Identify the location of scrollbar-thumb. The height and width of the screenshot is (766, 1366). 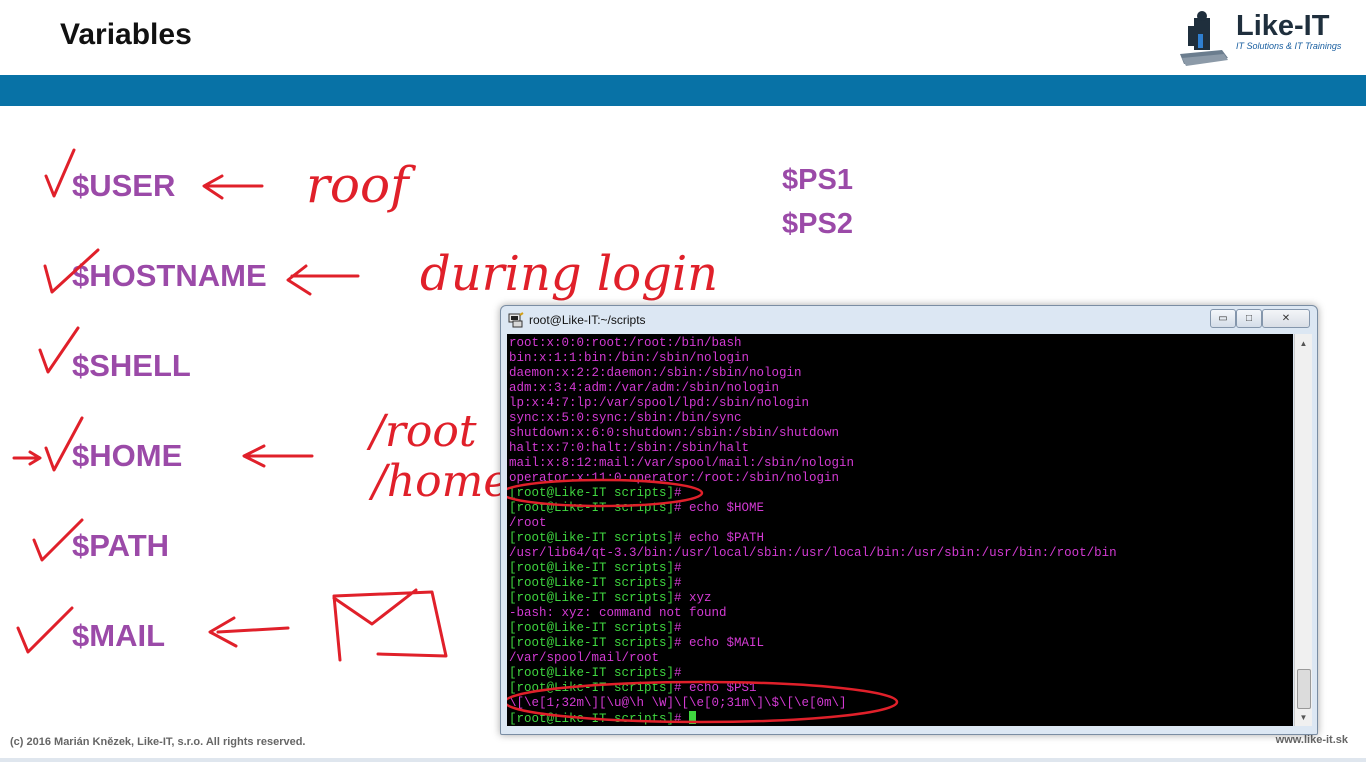
(1304, 689).